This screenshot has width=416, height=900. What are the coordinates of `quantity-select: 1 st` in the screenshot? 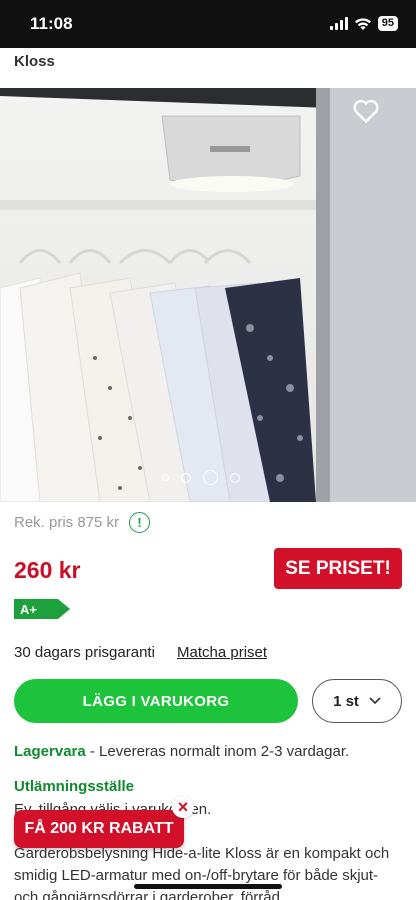 It's located at (357, 701).